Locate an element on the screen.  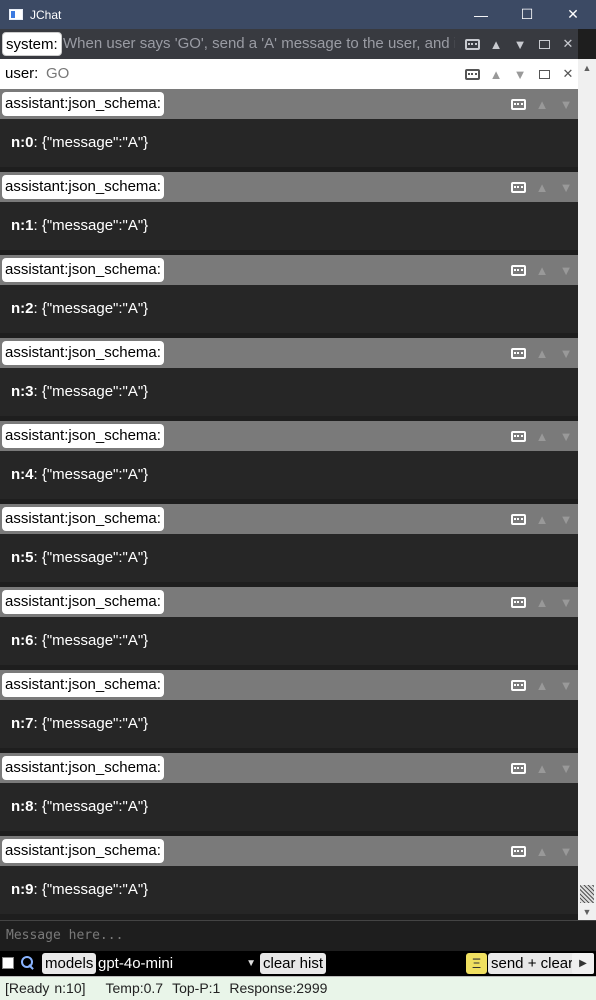
model-dropdown: gpt-4o-mini ▼ is located at coordinates (178, 963).